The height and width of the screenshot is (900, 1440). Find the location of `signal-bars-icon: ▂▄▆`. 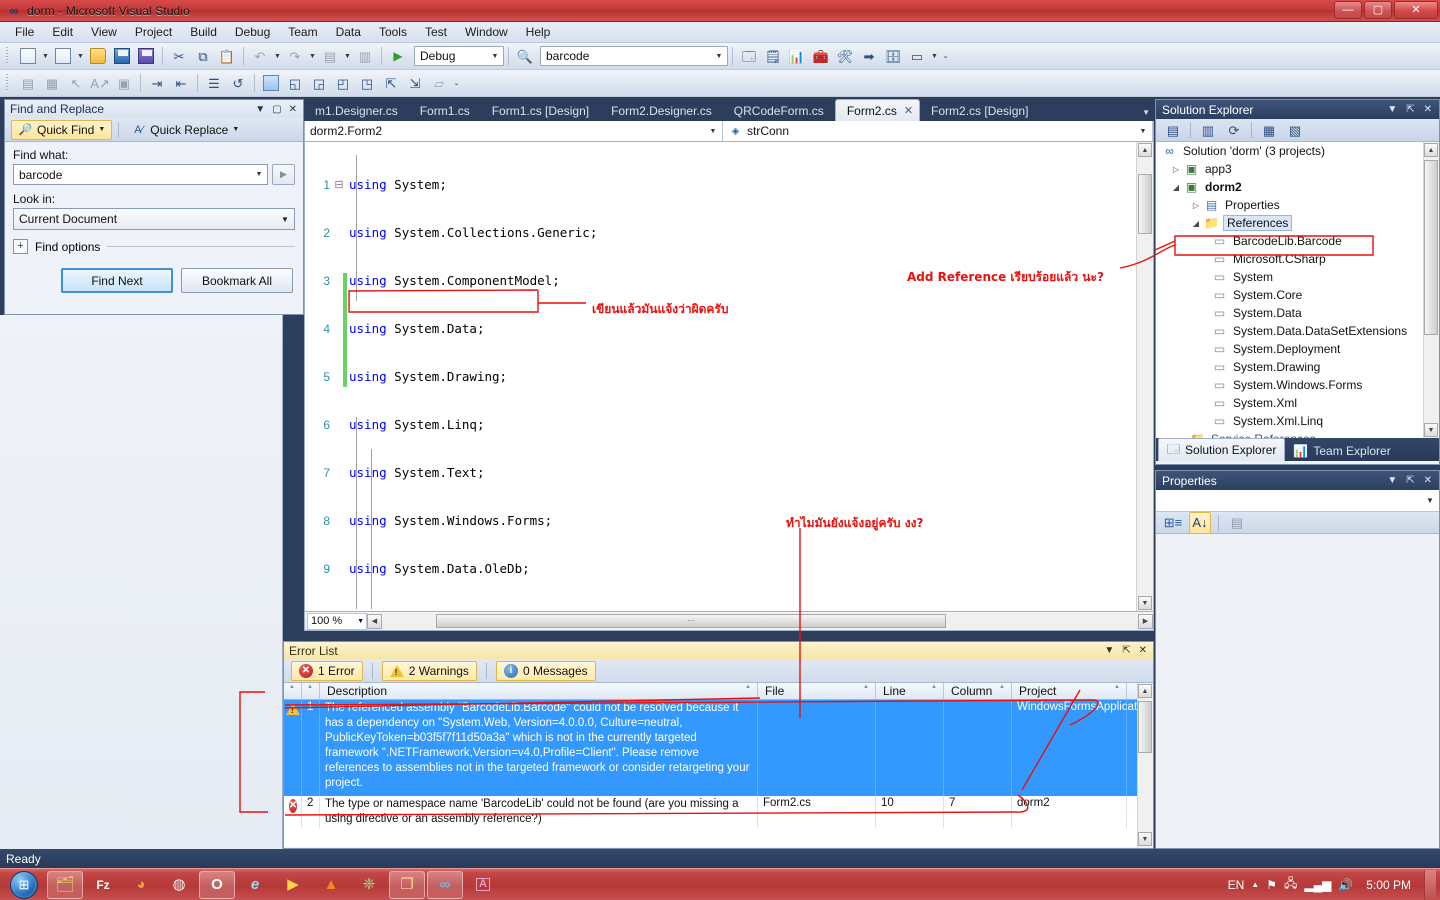

signal-bars-icon: ▂▄▆ is located at coordinates (1317, 885).